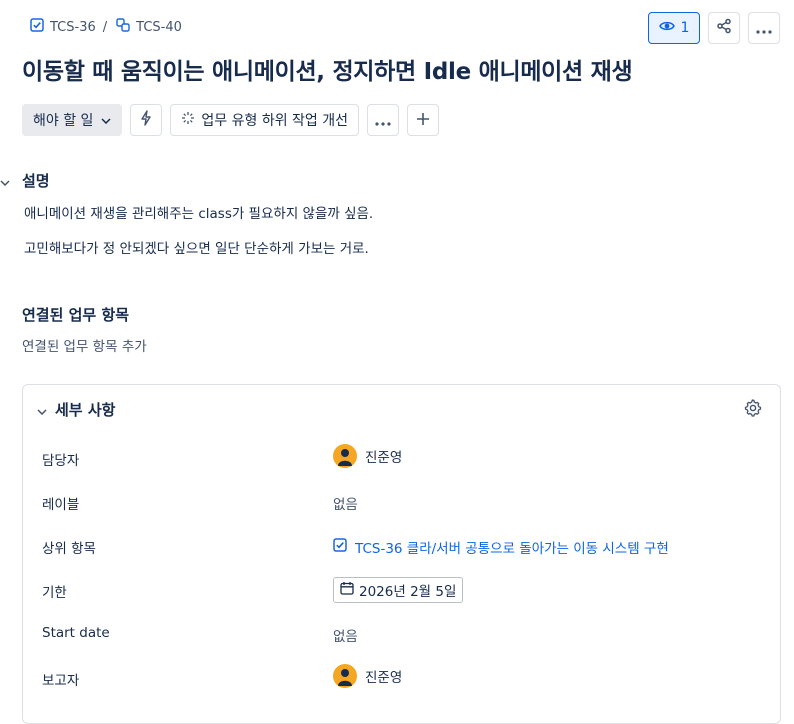 The height and width of the screenshot is (724, 794). I want to click on description-heading: 설명, so click(36, 181).